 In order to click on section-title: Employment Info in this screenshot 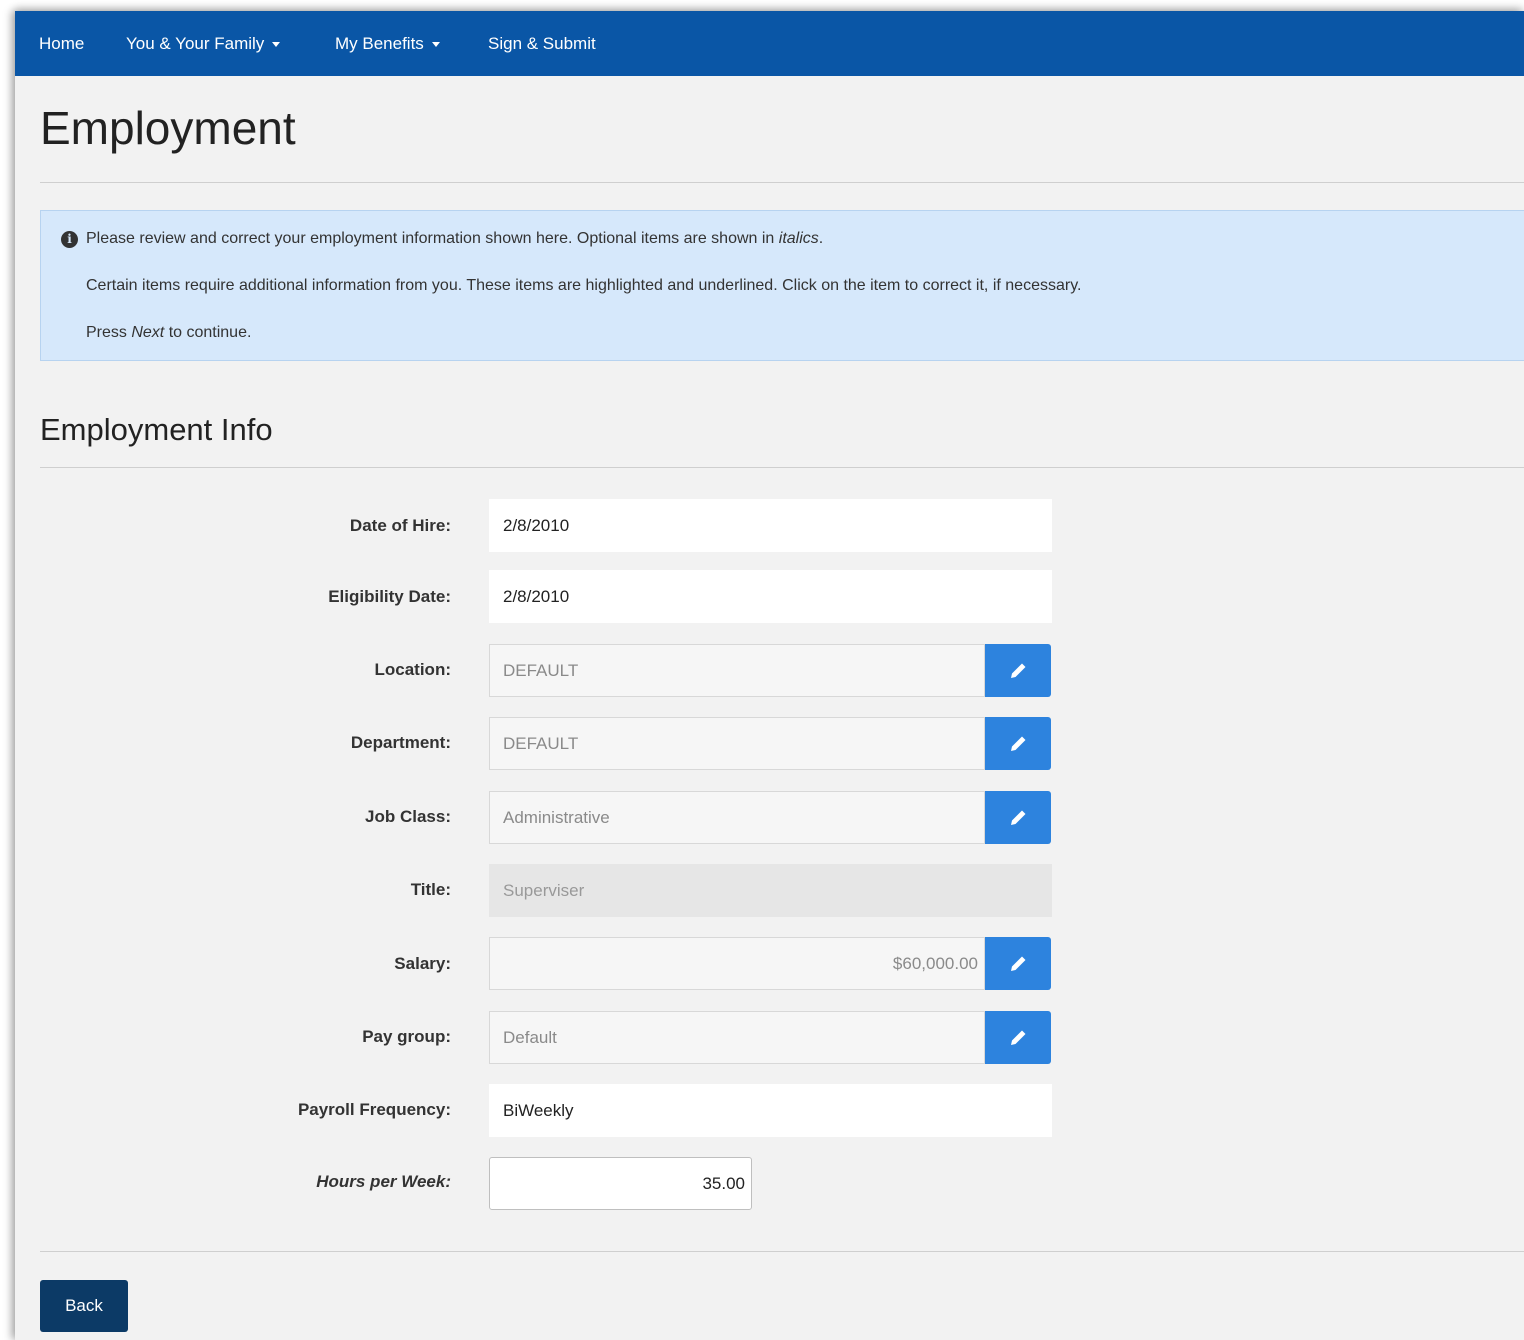, I will do `click(156, 429)`.